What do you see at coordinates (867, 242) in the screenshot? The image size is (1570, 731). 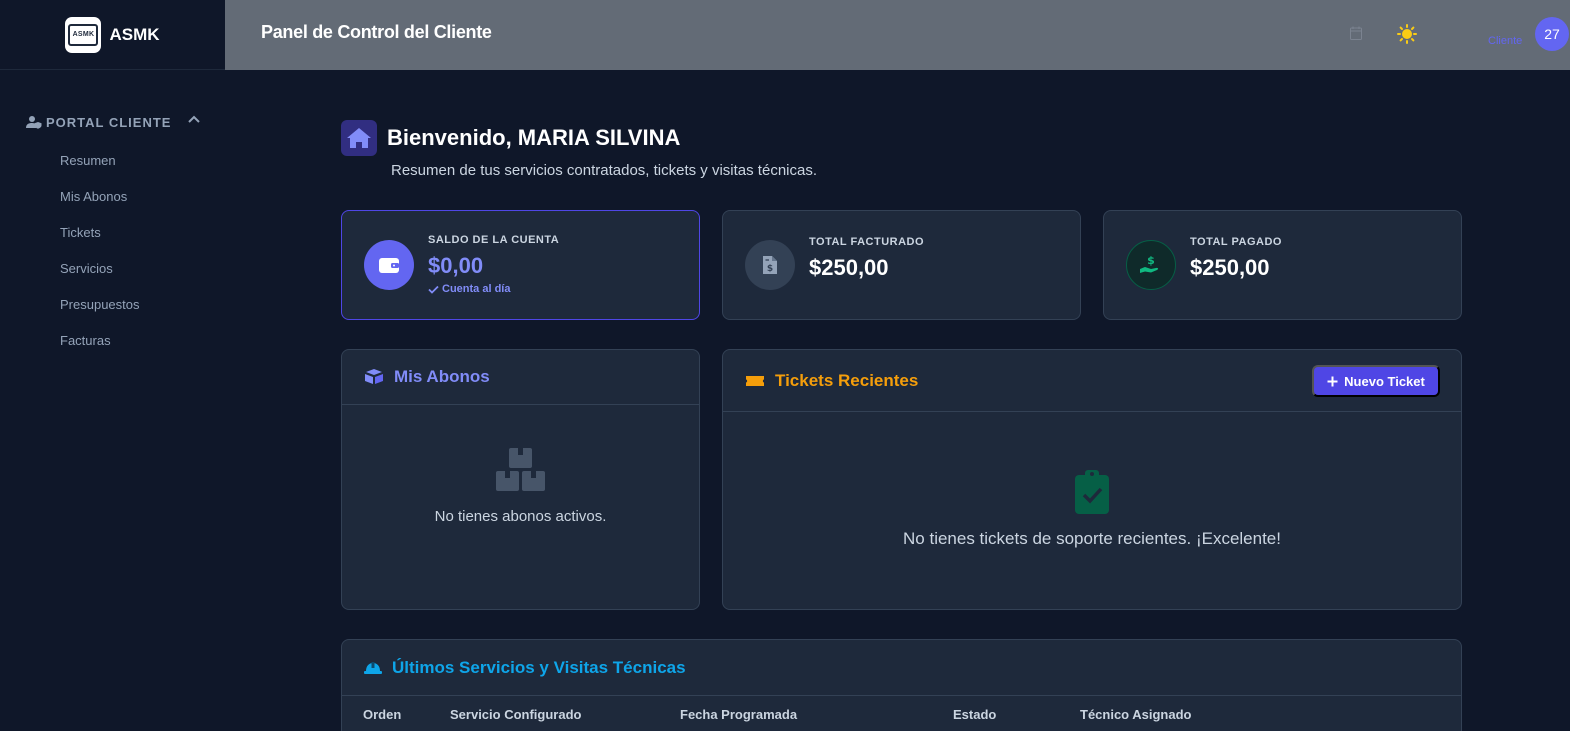 I see `stat-label: TOTAL FACTURADO` at bounding box center [867, 242].